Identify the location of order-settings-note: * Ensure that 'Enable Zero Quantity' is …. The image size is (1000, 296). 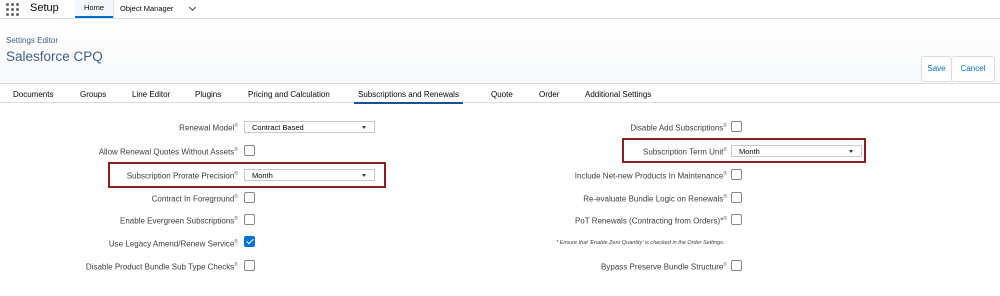
(640, 243).